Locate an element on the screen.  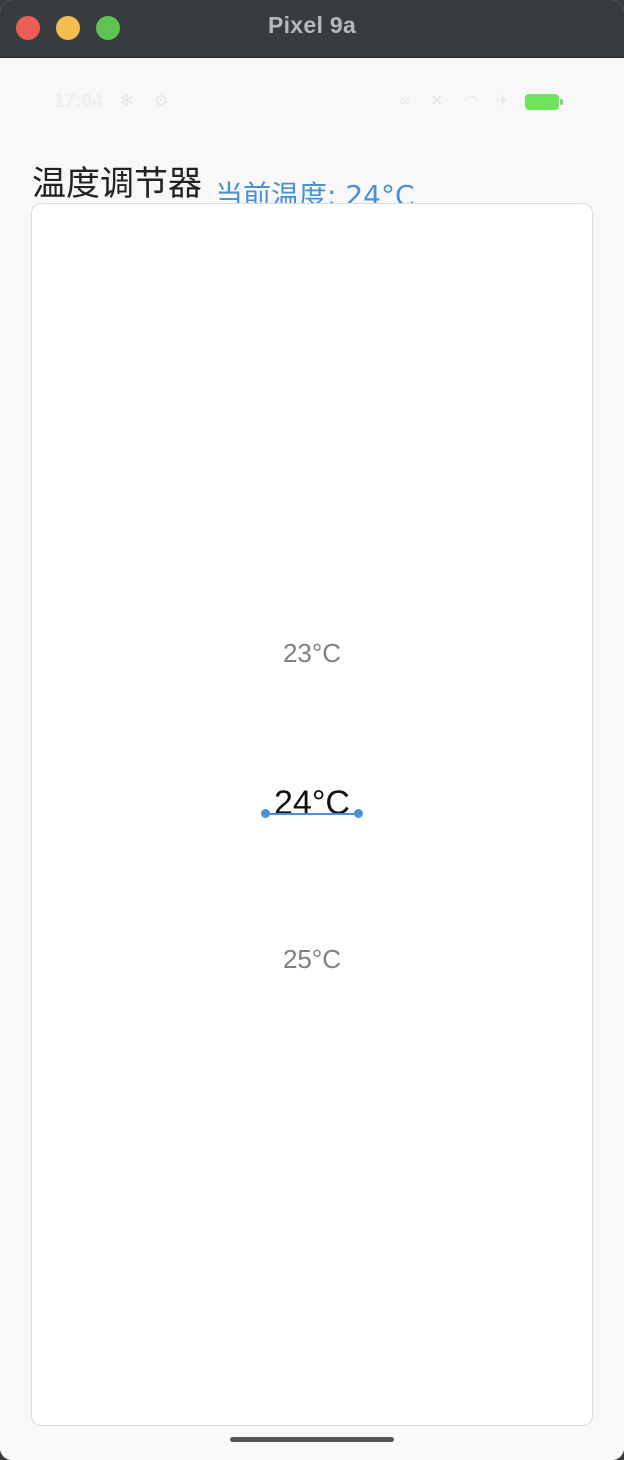
selection-indicator is located at coordinates (312, 814).